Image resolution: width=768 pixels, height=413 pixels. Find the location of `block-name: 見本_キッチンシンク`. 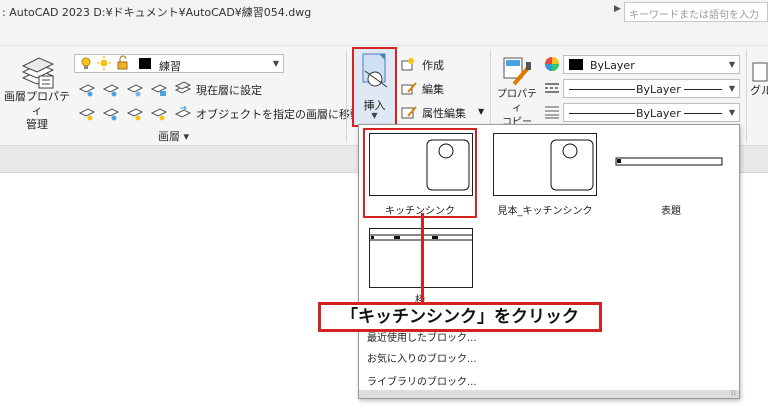

block-name: 見本_キッチンシンク is located at coordinates (545, 211).